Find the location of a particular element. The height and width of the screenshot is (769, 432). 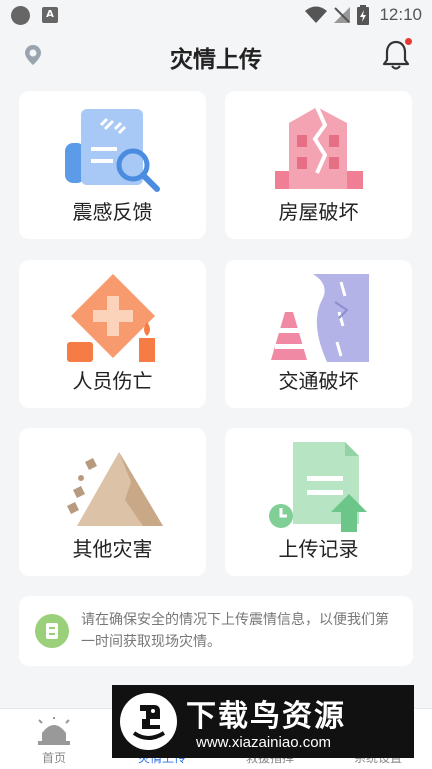

tab-label: 首页 is located at coordinates (53, 758).